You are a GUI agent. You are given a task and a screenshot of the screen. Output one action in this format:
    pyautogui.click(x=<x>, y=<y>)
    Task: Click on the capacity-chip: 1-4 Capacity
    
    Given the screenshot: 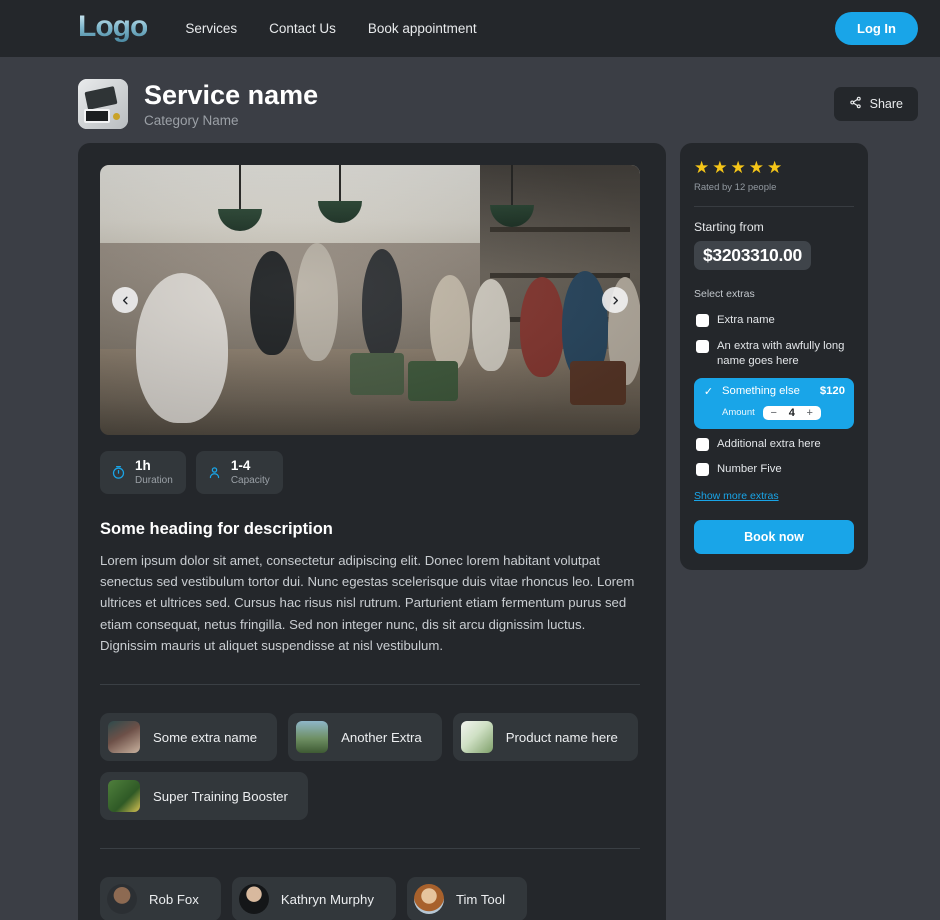 What is the action you would take?
    pyautogui.click(x=239, y=472)
    